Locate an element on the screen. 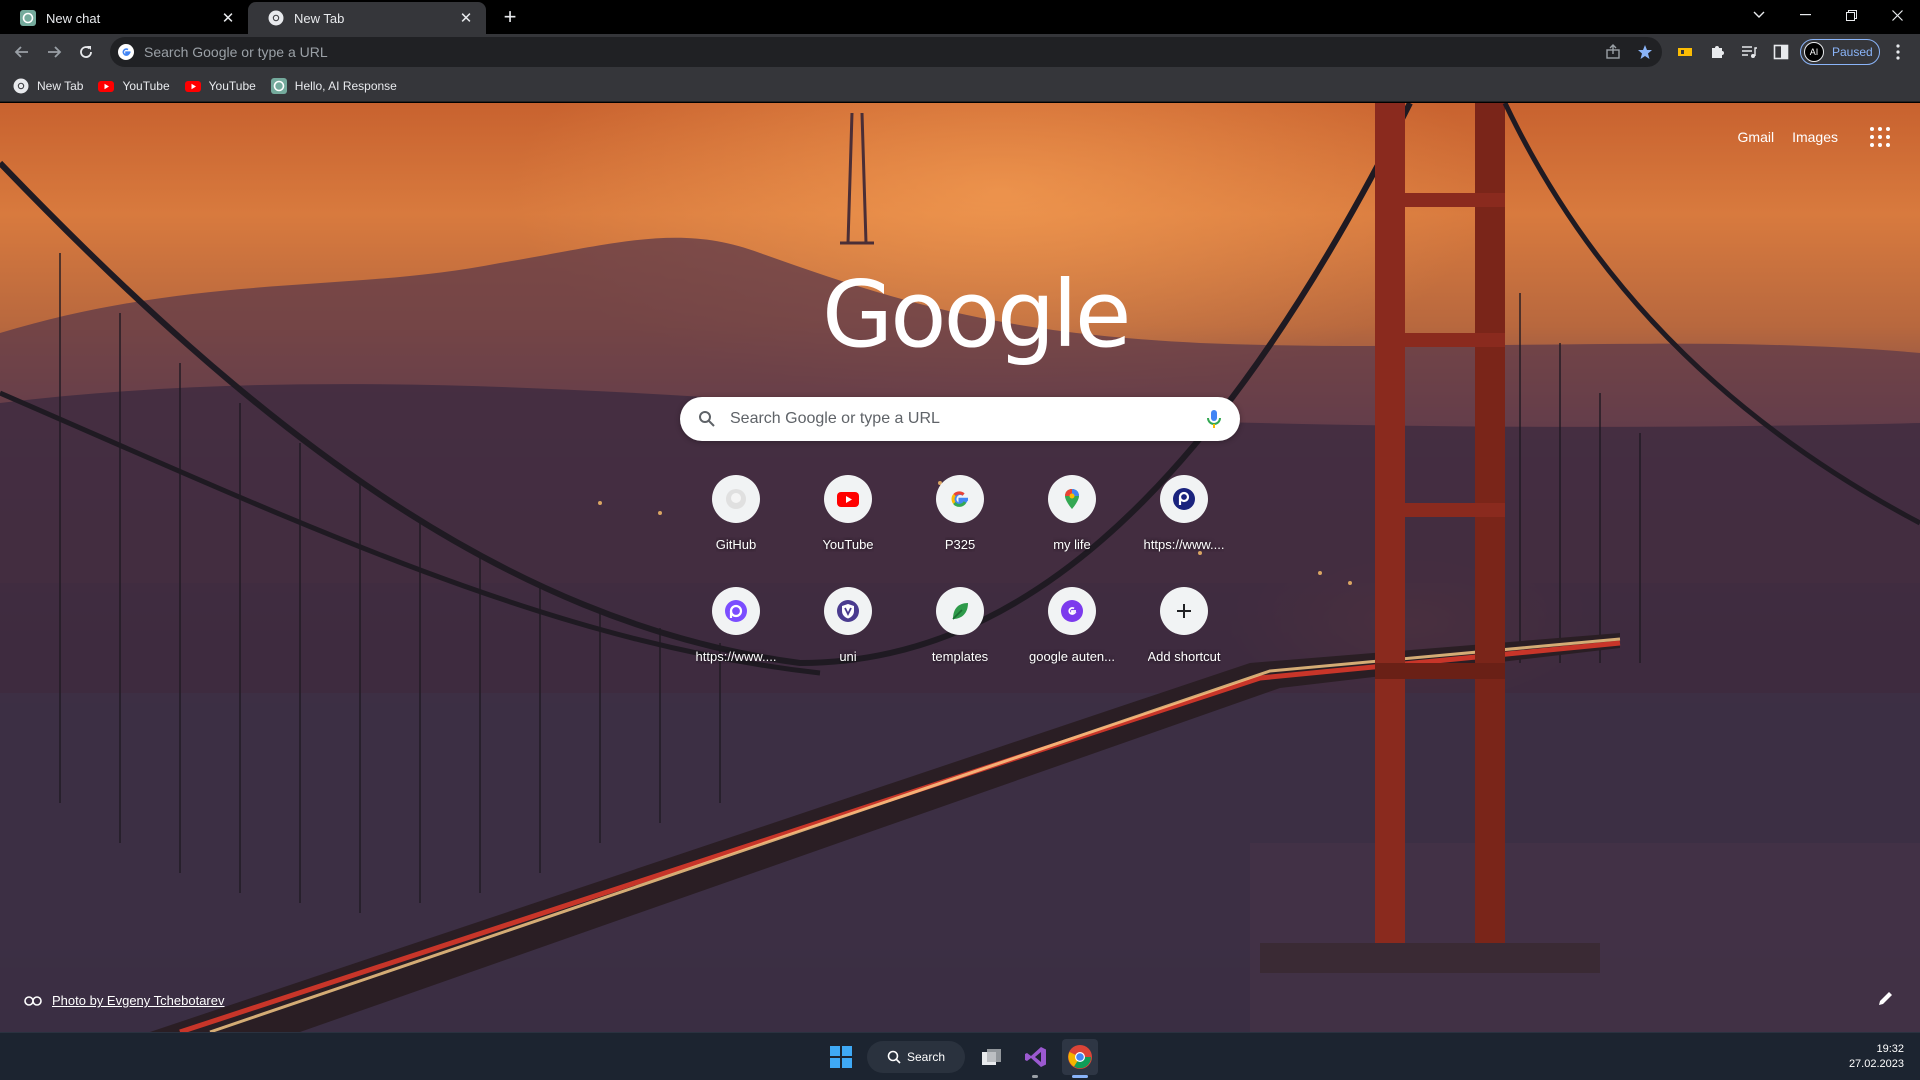 The height and width of the screenshot is (1080, 1920). shortcut-my-life: my life is located at coordinates (1072, 513).